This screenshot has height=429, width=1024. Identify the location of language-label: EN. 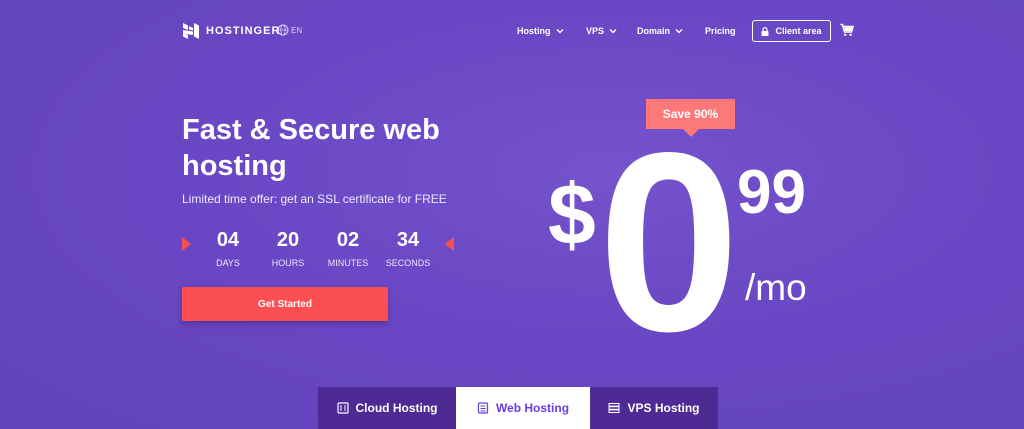
(297, 30).